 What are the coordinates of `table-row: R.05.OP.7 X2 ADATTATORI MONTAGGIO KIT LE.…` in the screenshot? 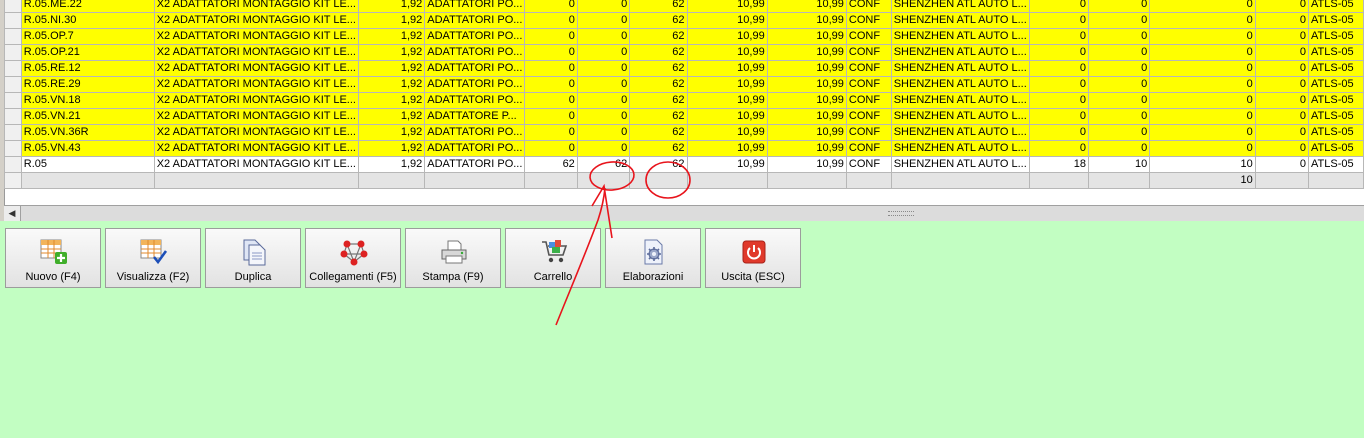 It's located at (684, 36).